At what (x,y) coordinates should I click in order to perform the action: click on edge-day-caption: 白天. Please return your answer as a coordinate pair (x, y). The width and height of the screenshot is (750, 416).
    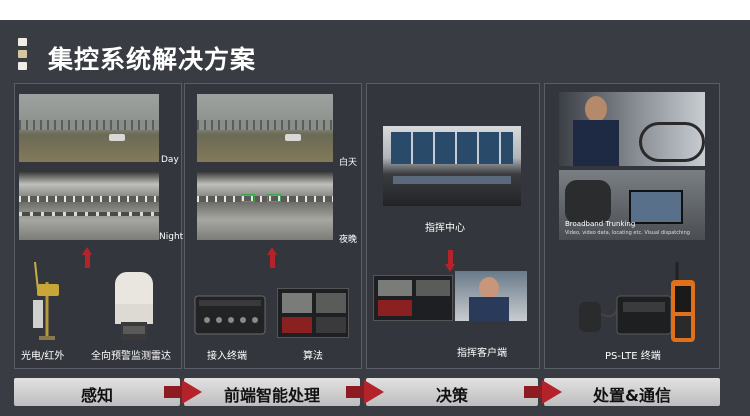
    Looking at the image, I should click on (348, 163).